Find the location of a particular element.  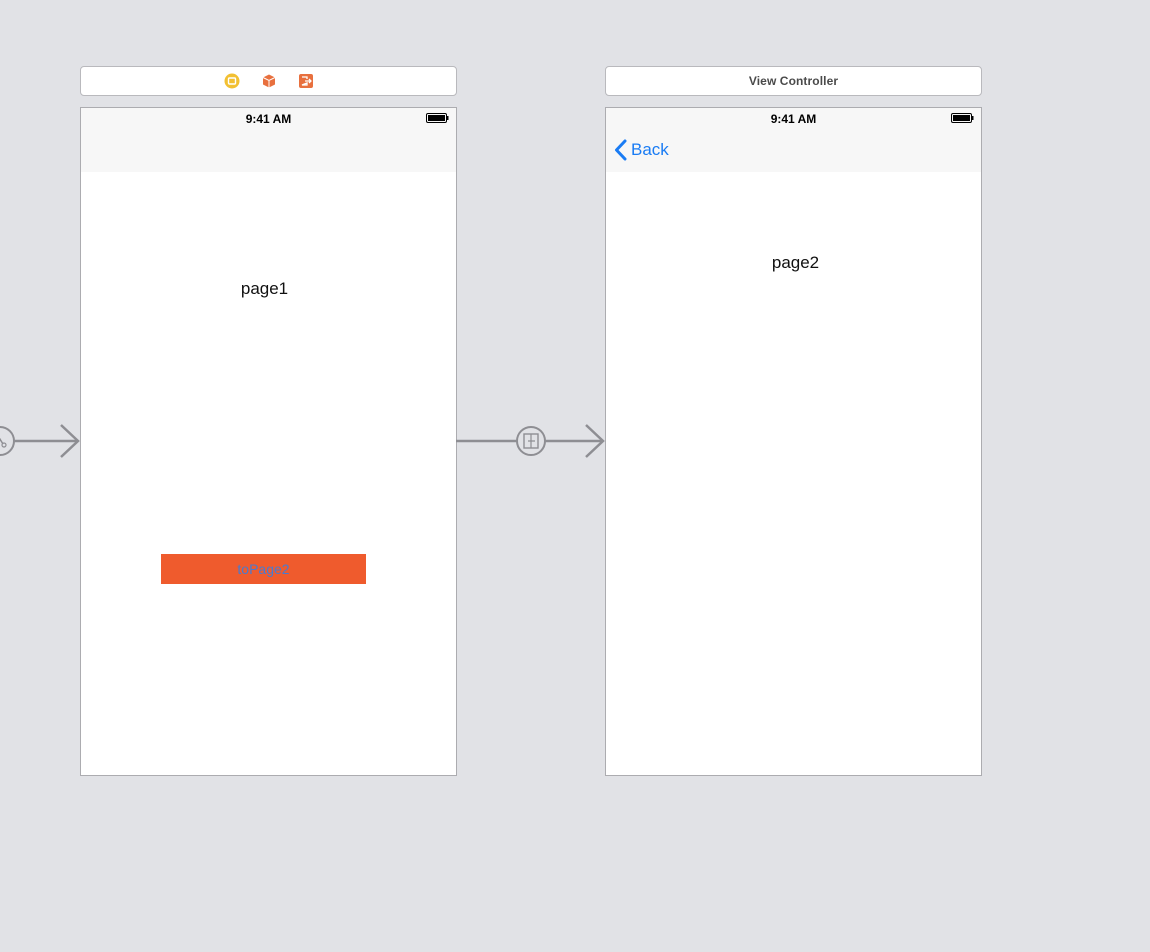

dock-icons is located at coordinates (269, 81).